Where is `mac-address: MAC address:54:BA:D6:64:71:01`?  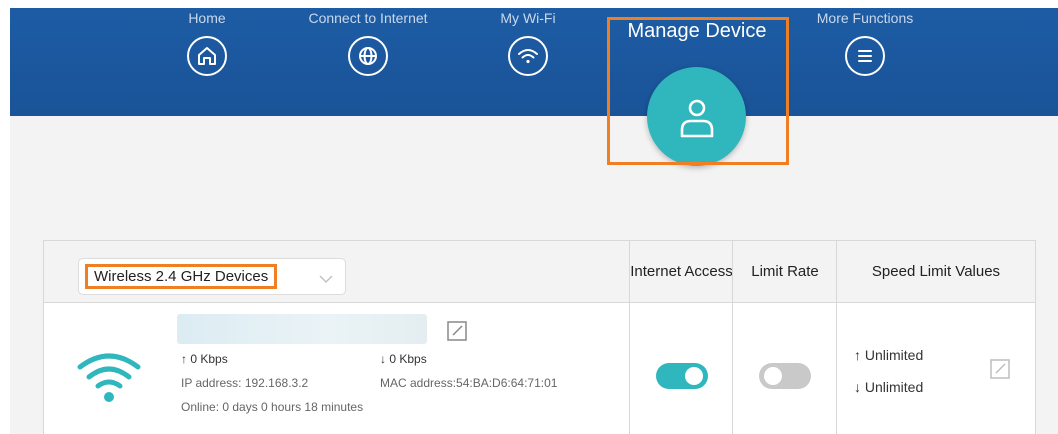
mac-address: MAC address:54:BA:D6:64:71:01 is located at coordinates (469, 383).